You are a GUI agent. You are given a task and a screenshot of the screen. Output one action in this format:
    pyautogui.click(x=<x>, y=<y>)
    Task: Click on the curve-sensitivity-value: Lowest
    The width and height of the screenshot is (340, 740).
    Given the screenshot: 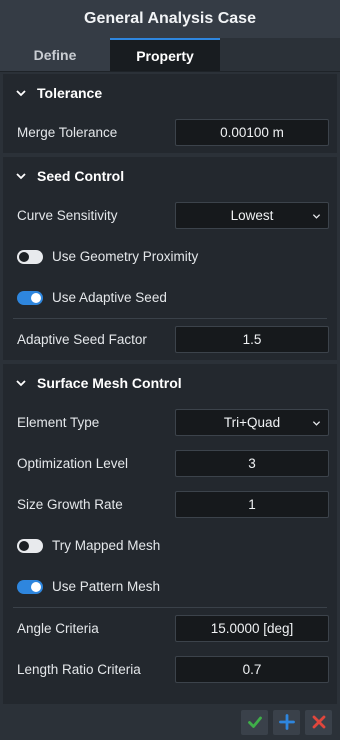 What is the action you would take?
    pyautogui.click(x=252, y=215)
    